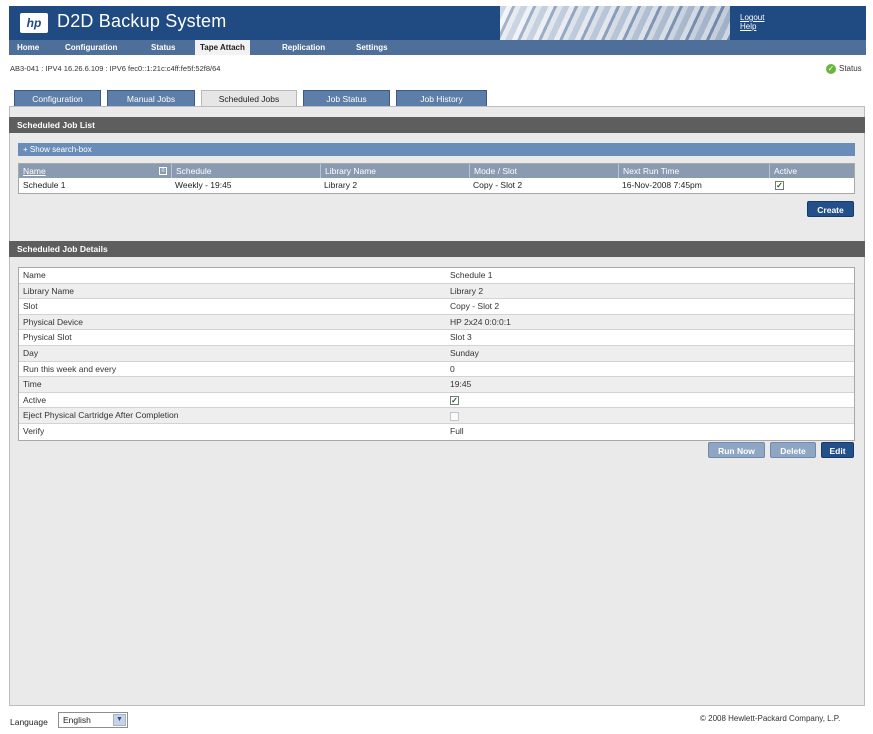 The image size is (873, 734). Describe the element at coordinates (471, 275) in the screenshot. I see `detail-value: Schedule 1` at that location.